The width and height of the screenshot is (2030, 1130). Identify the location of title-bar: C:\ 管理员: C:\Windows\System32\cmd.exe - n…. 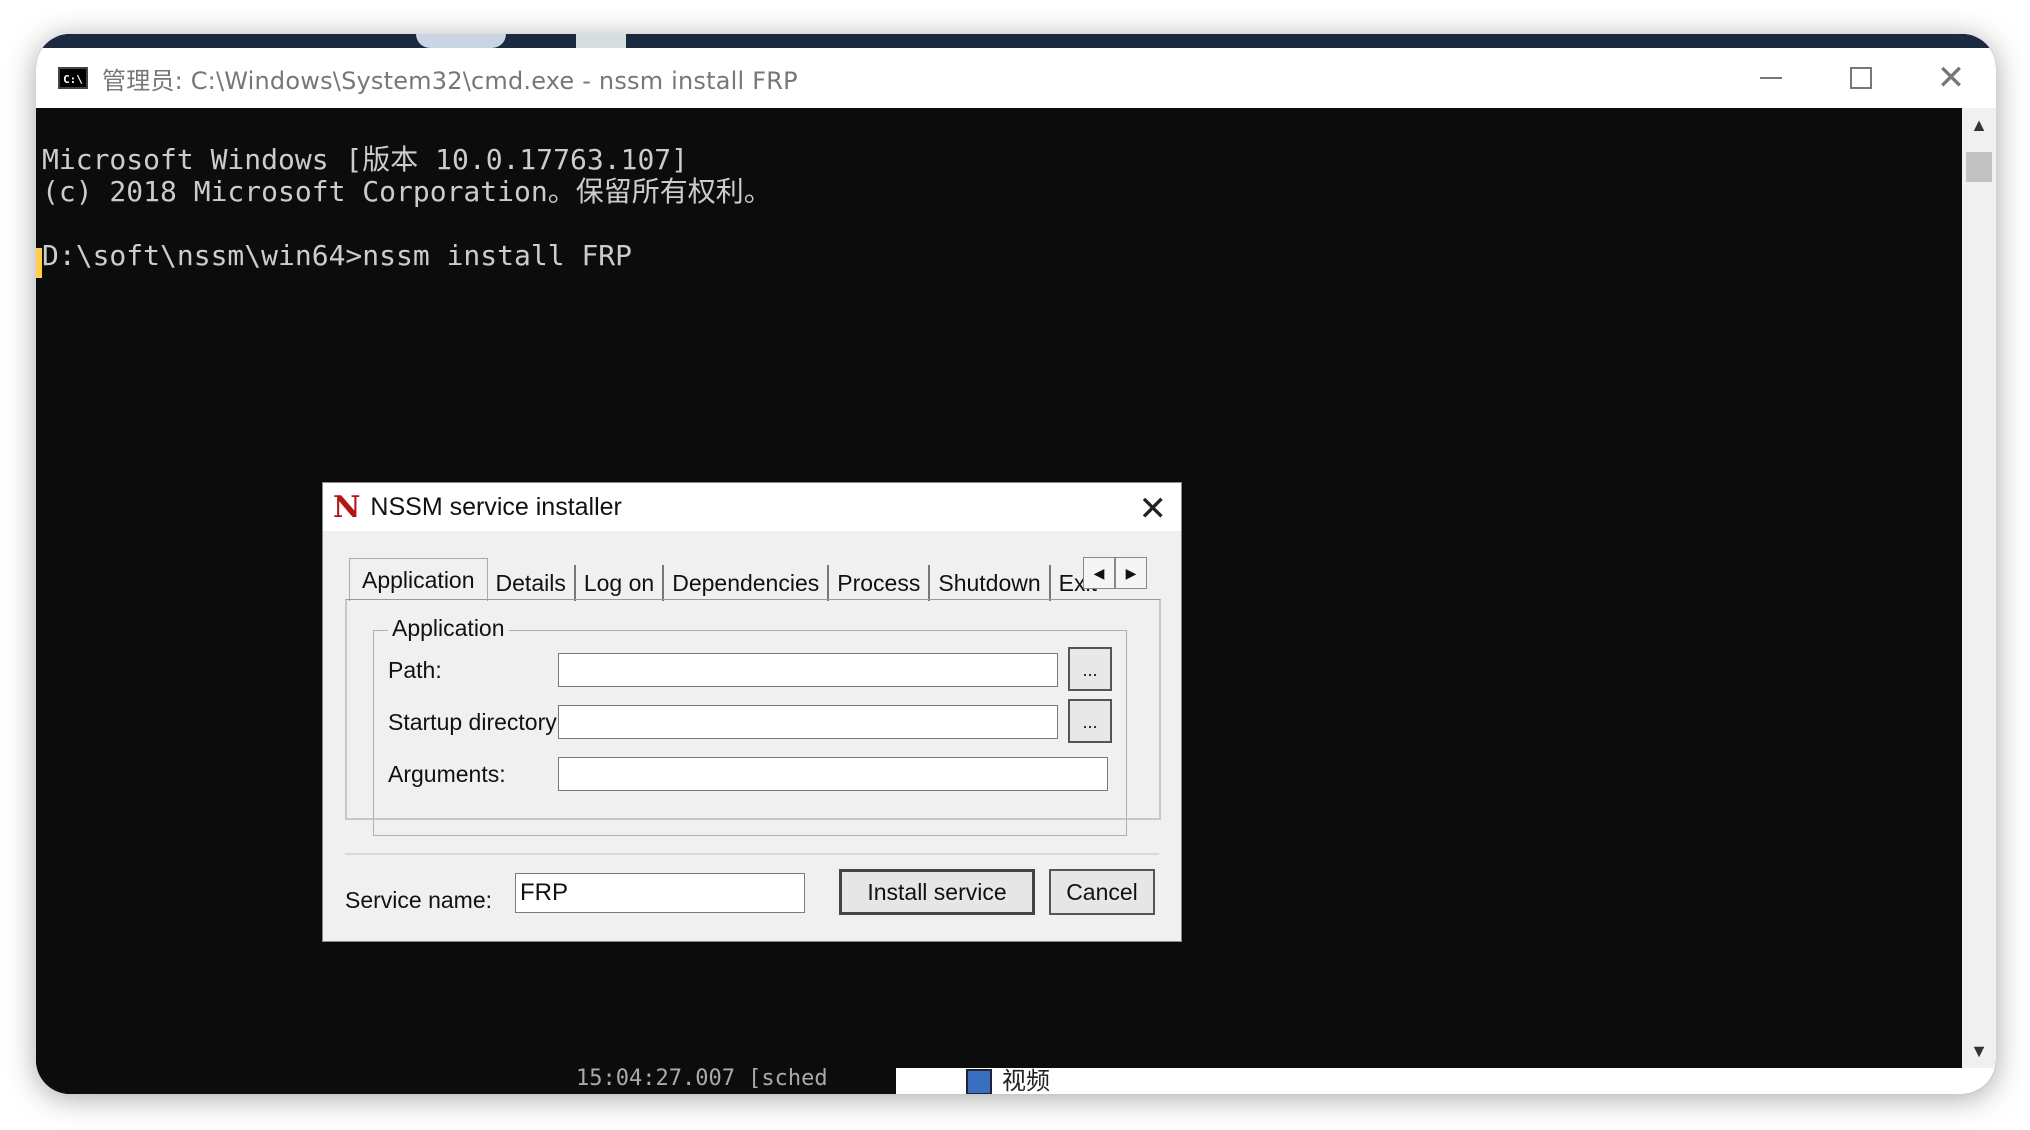
(1016, 78).